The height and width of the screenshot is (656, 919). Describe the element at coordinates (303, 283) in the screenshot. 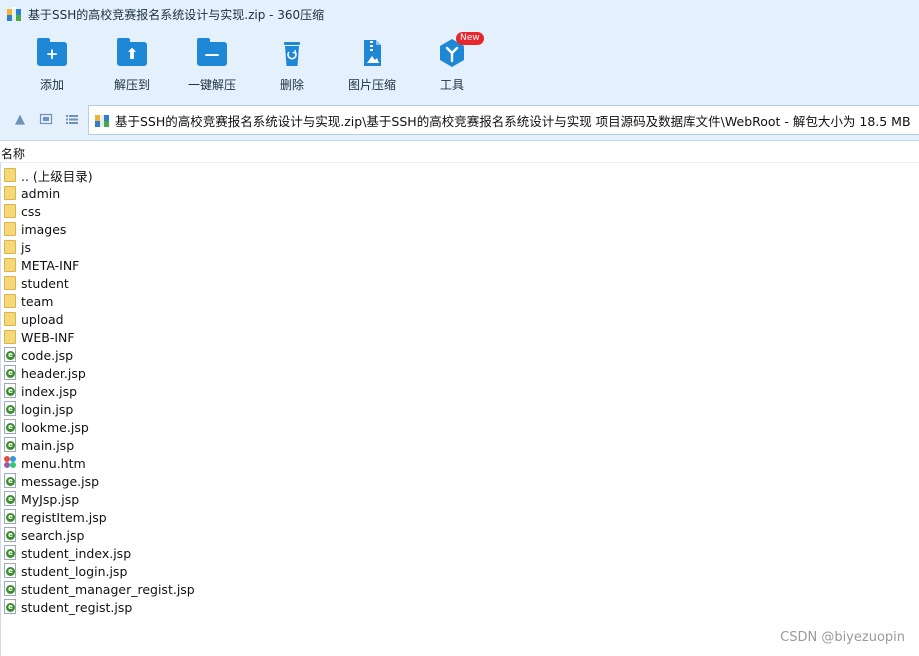

I see `list-item: student` at that location.